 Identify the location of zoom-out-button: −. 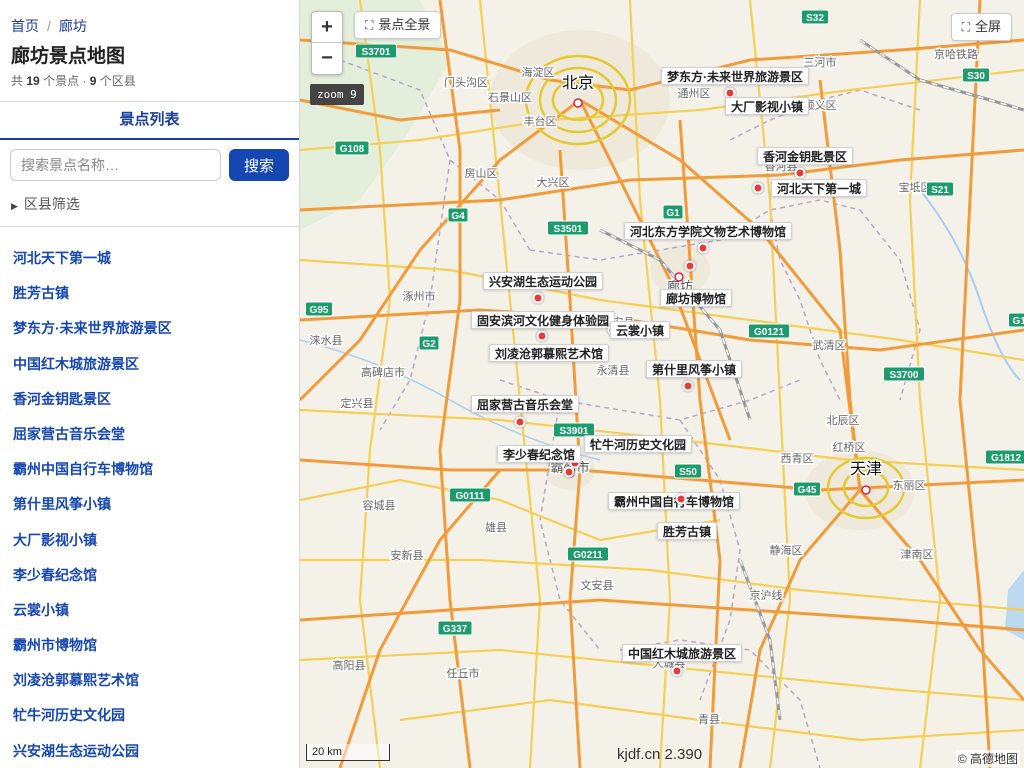
(327, 58).